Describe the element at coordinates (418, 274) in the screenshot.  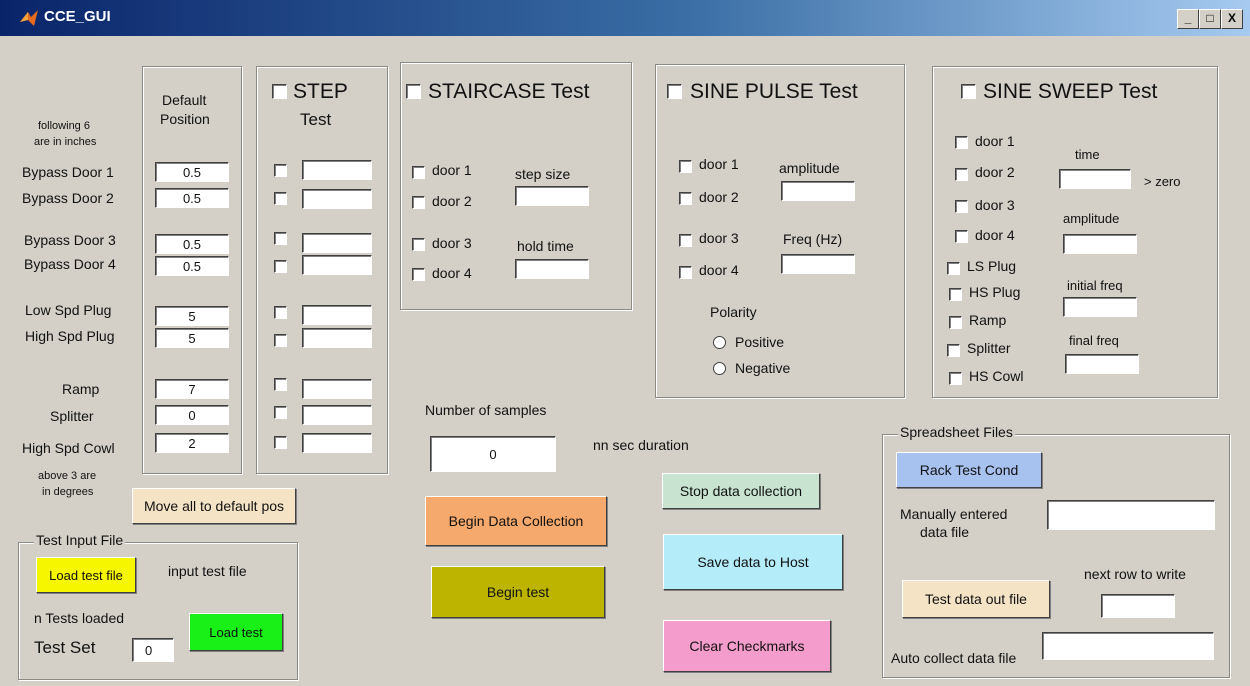
I see `staircase-door-4-checkbox` at that location.